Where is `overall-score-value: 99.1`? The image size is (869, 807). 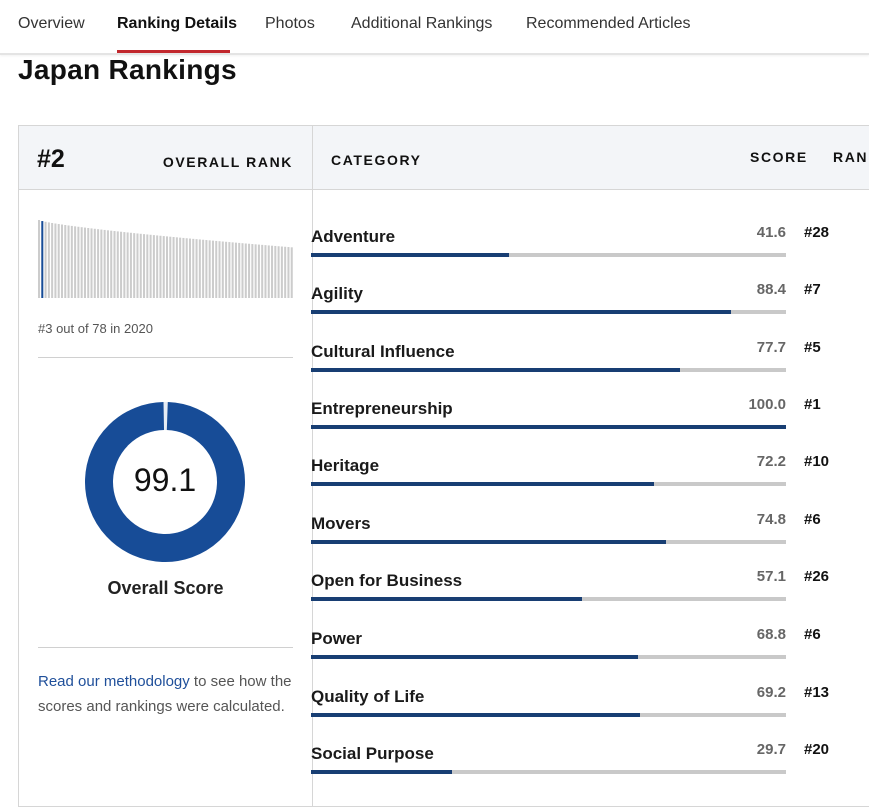
overall-score-value: 99.1 is located at coordinates (165, 480).